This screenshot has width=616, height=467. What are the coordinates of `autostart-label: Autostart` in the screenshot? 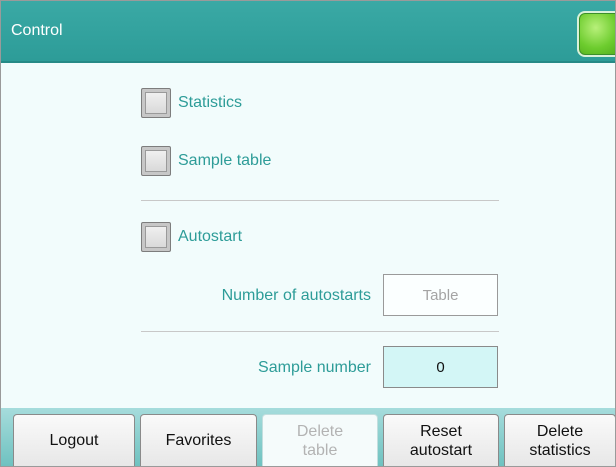 It's located at (210, 237).